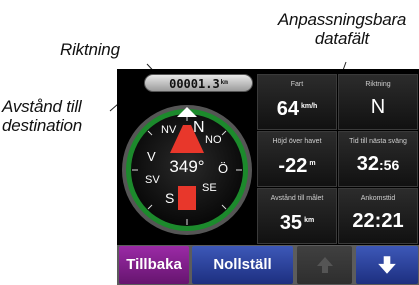  What do you see at coordinates (378, 164) in the screenshot?
I see `data-field-value: 32:56` at bounding box center [378, 164].